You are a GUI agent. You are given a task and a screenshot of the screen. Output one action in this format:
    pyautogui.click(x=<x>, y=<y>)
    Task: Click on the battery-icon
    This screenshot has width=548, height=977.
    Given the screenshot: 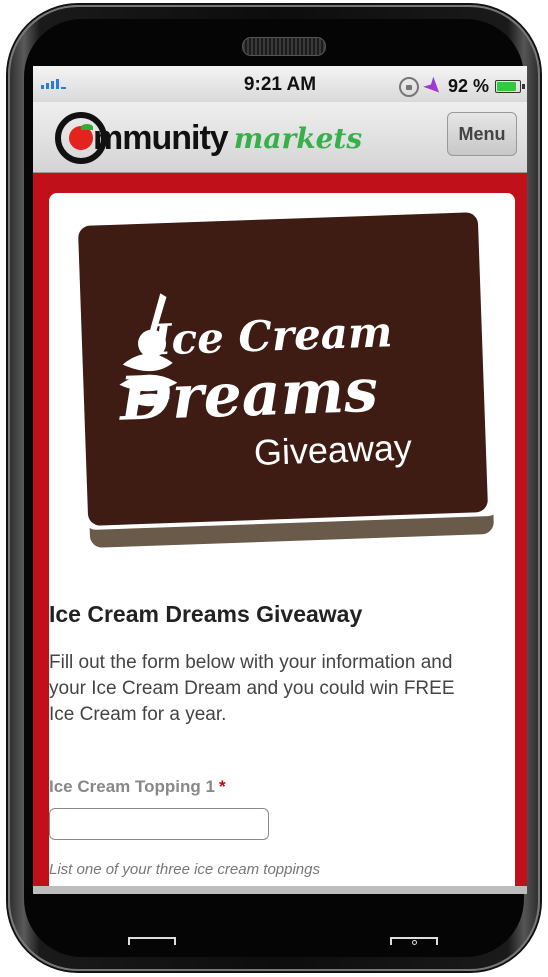 What is the action you would take?
    pyautogui.click(x=510, y=86)
    